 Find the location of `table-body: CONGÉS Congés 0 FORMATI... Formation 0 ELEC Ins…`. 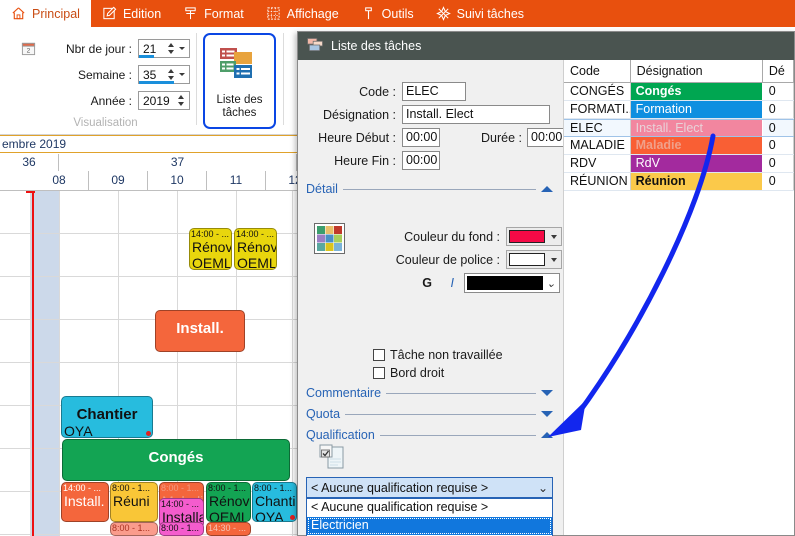

table-body: CONGÉS Congés 0 FORMATI... Formation 0 ELEC Ins… is located at coordinates (679, 137).